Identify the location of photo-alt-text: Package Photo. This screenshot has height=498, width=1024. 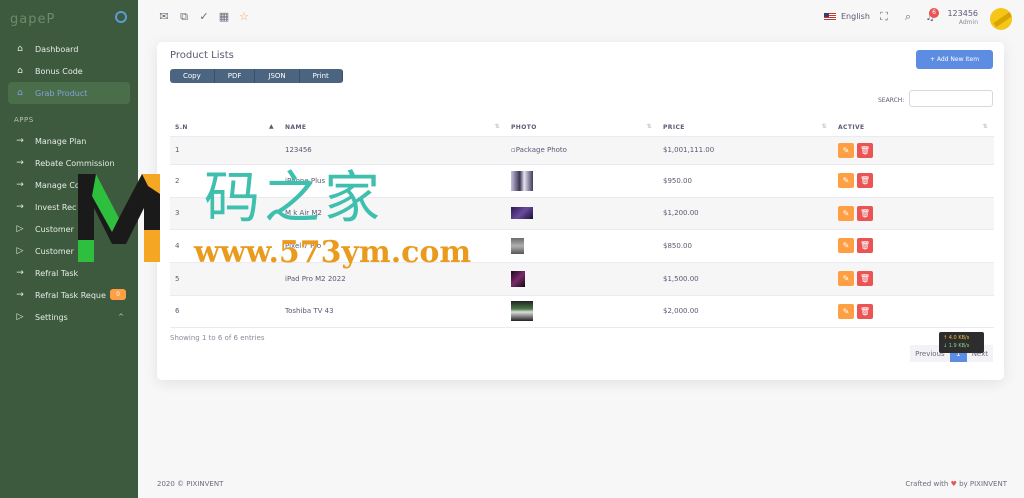
(541, 150).